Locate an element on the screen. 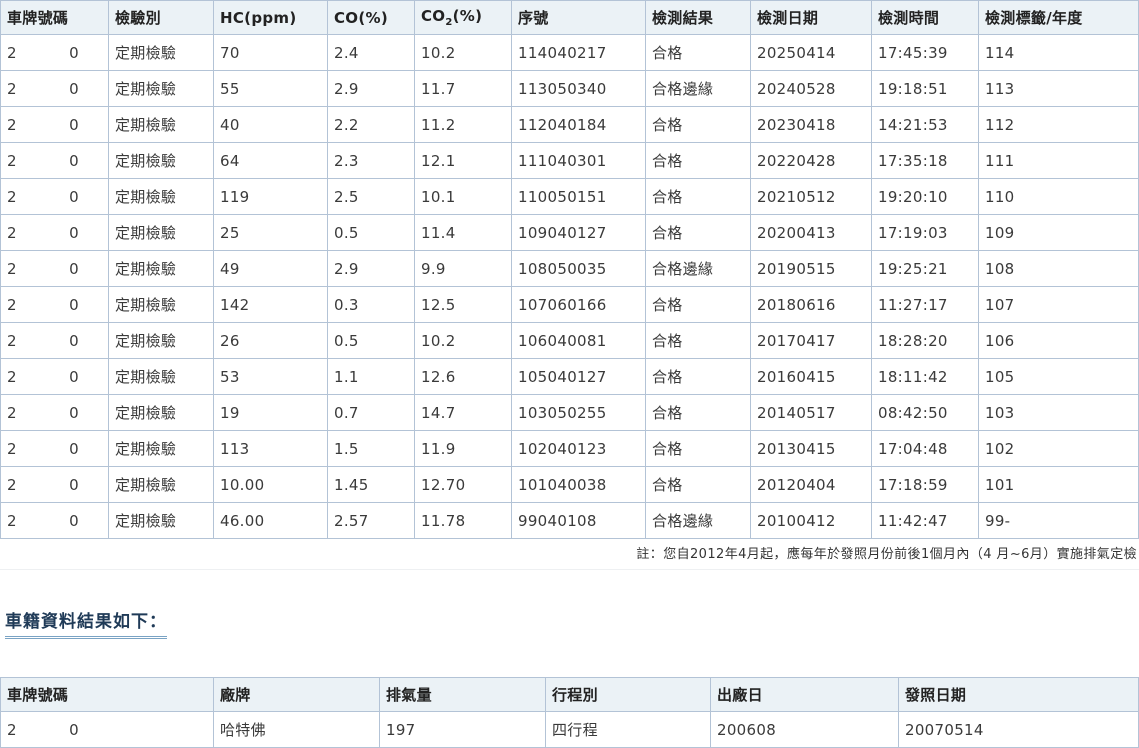 This screenshot has height=748, width=1139. tag-cell: 105 is located at coordinates (1058, 376).